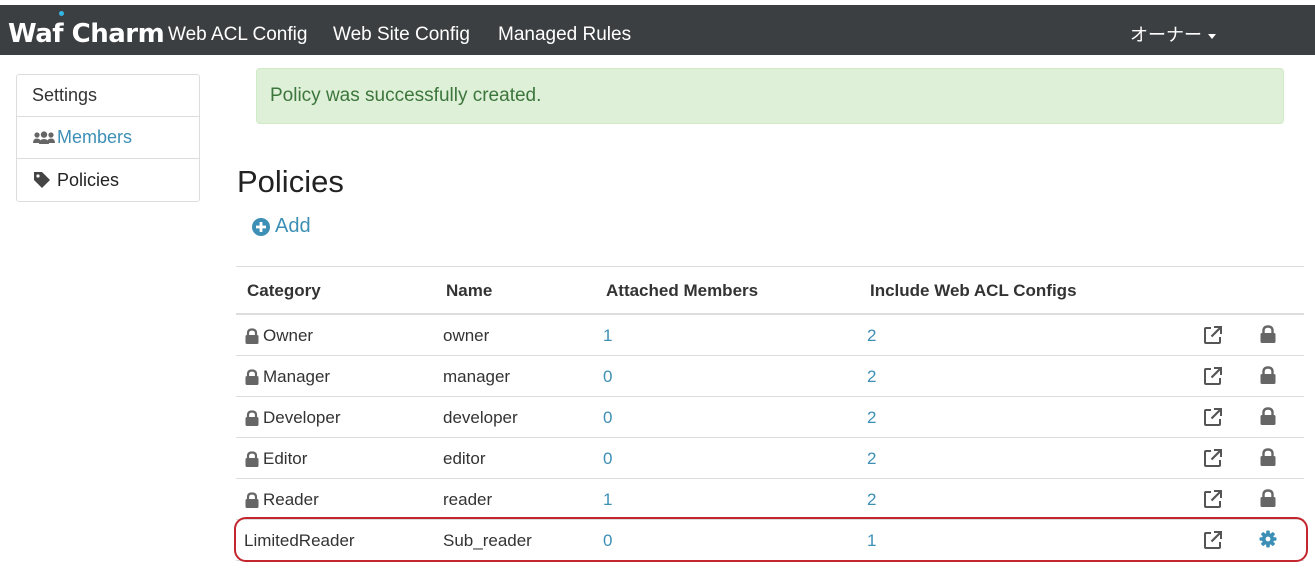 This screenshot has width=1315, height=575. What do you see at coordinates (564, 35) in the screenshot?
I see `nav-managed-rules: Managed Rules` at bounding box center [564, 35].